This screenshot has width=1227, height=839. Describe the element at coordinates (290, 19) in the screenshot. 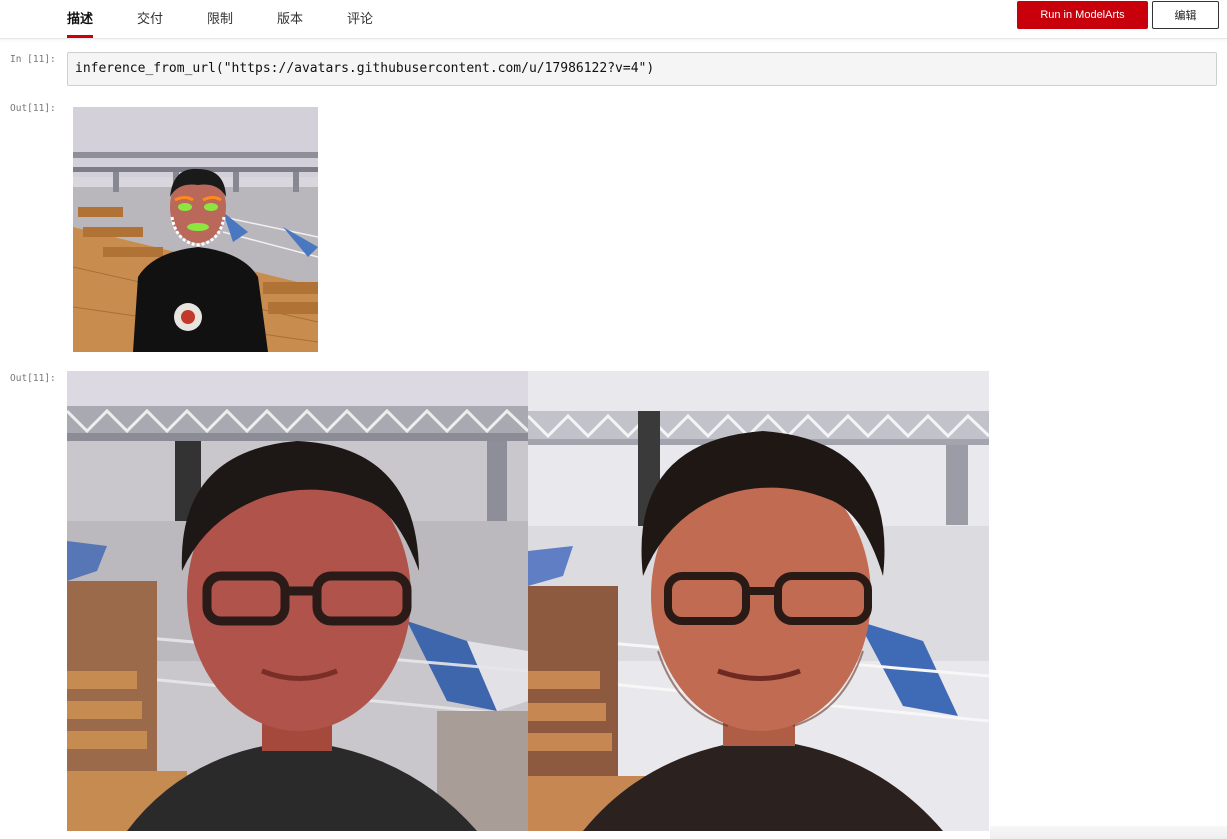

I see `tab-versions: 版本` at that location.